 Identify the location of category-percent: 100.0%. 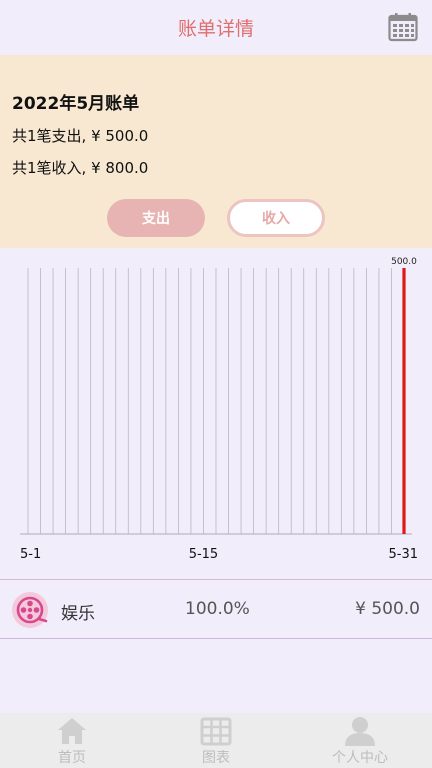
(217, 609).